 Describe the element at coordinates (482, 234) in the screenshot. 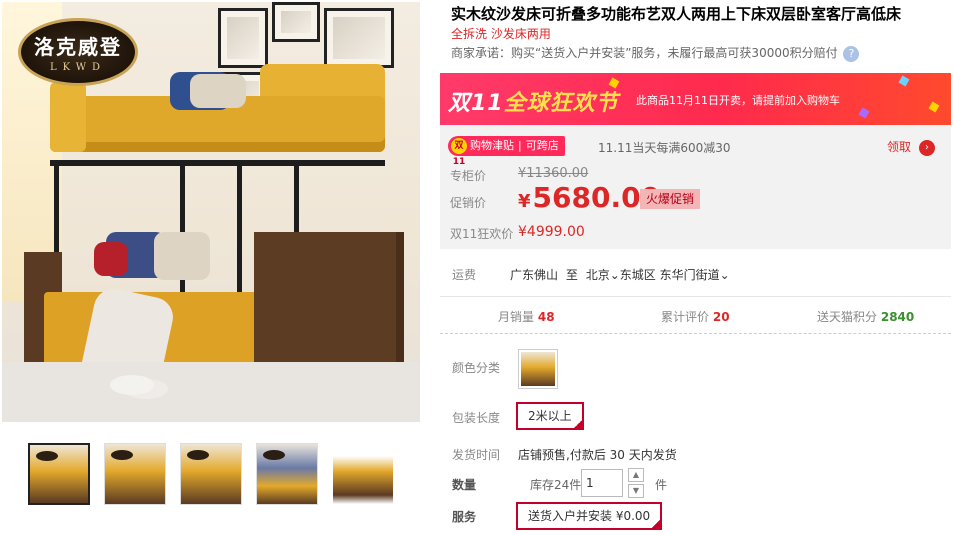

I see `double11-price-label: 双11狂欢价` at that location.